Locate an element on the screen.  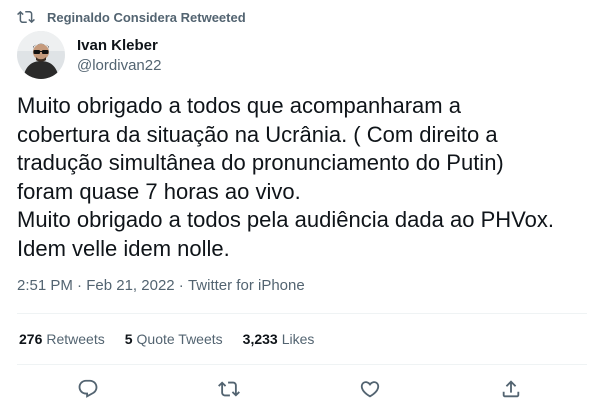
author-display-name: Ivan Kleber is located at coordinates (119, 45).